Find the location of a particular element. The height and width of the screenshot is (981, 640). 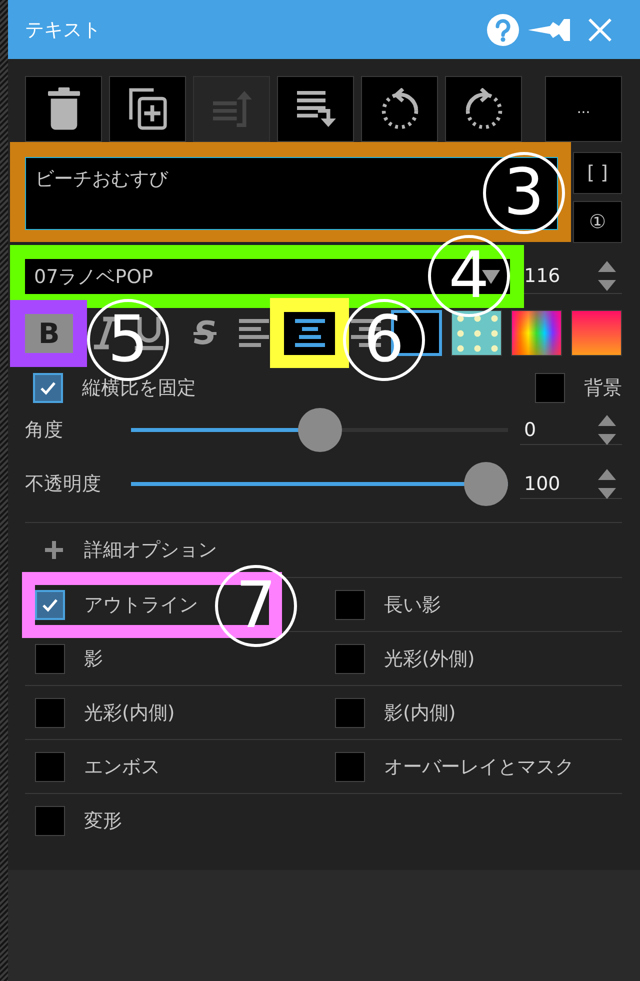

send-backward-button is located at coordinates (315, 109).